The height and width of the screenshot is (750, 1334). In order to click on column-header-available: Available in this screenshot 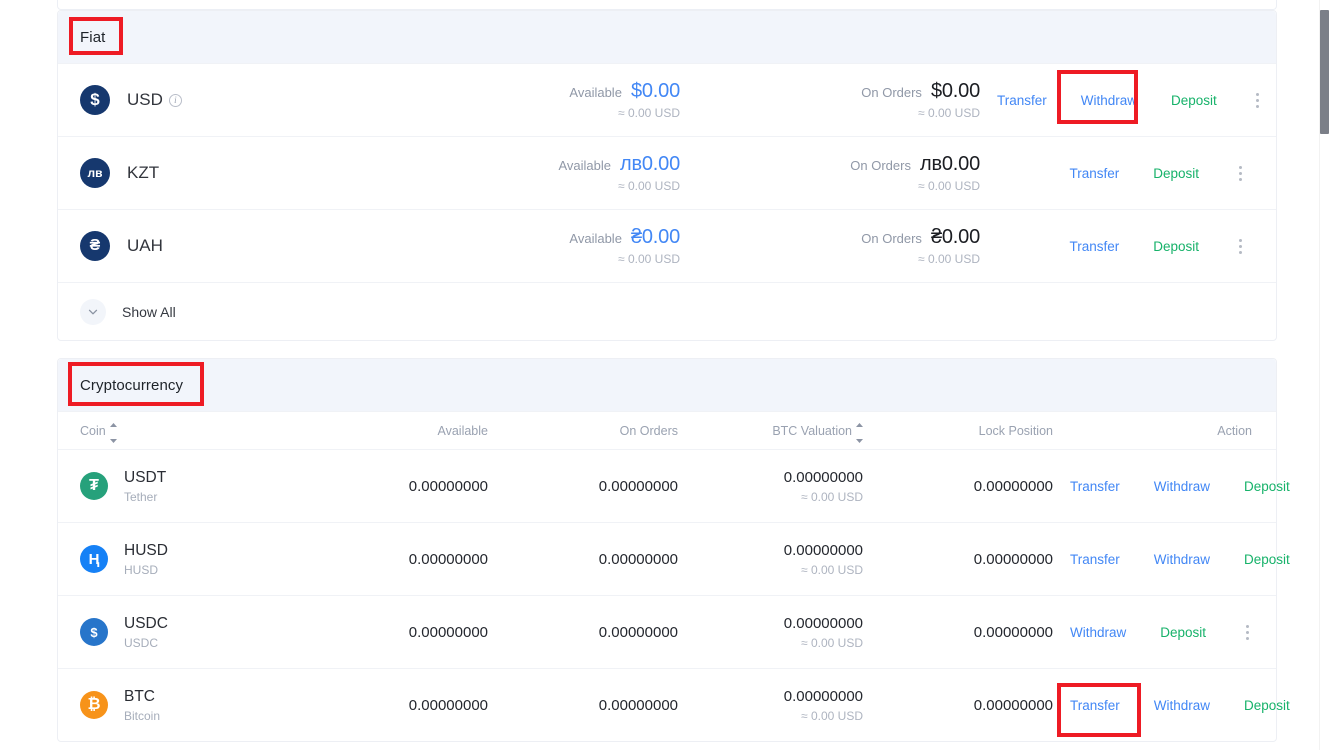, I will do `click(462, 430)`.